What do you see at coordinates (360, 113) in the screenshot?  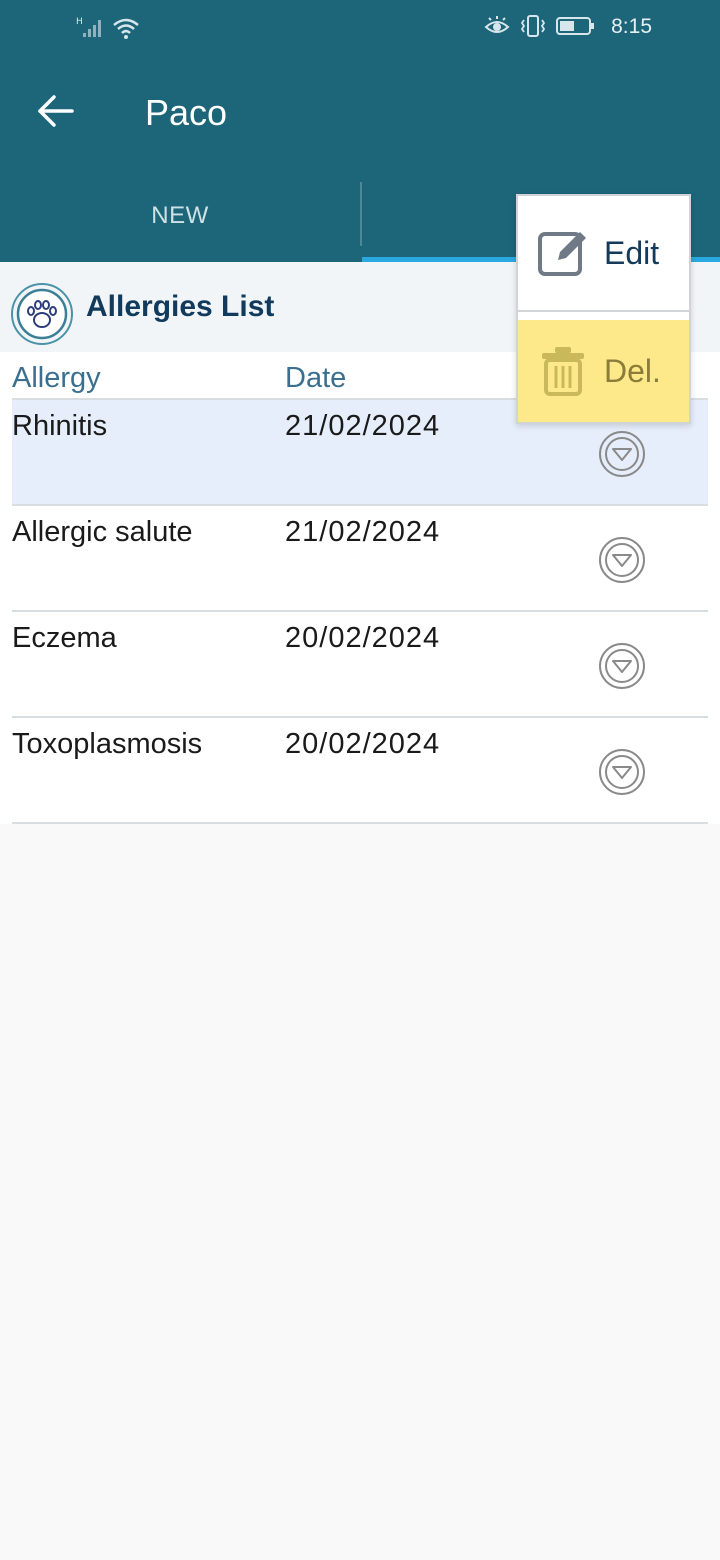 I see `app-bar: Paco` at bounding box center [360, 113].